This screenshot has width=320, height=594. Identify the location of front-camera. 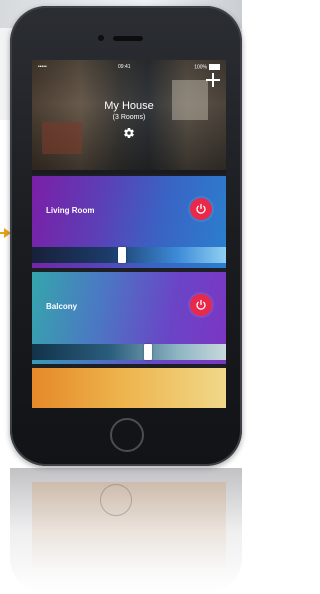
(101, 38).